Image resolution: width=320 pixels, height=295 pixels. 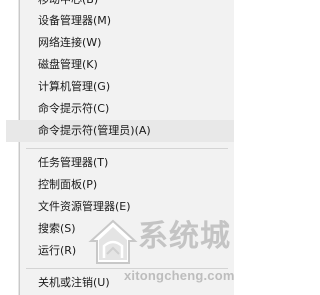 I want to click on menu-item-search: 搜索(S), so click(x=127, y=229).